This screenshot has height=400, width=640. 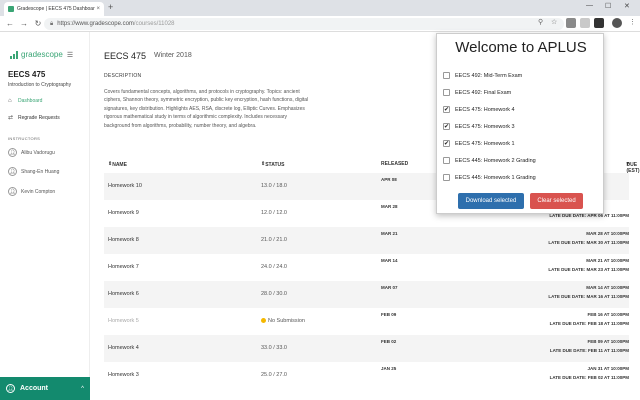 I want to click on assignment-name: Homework 4, so click(x=123, y=348).